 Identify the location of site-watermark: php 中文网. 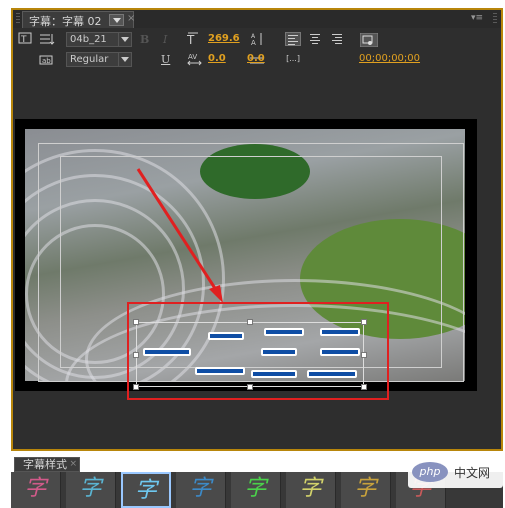
(455, 472).